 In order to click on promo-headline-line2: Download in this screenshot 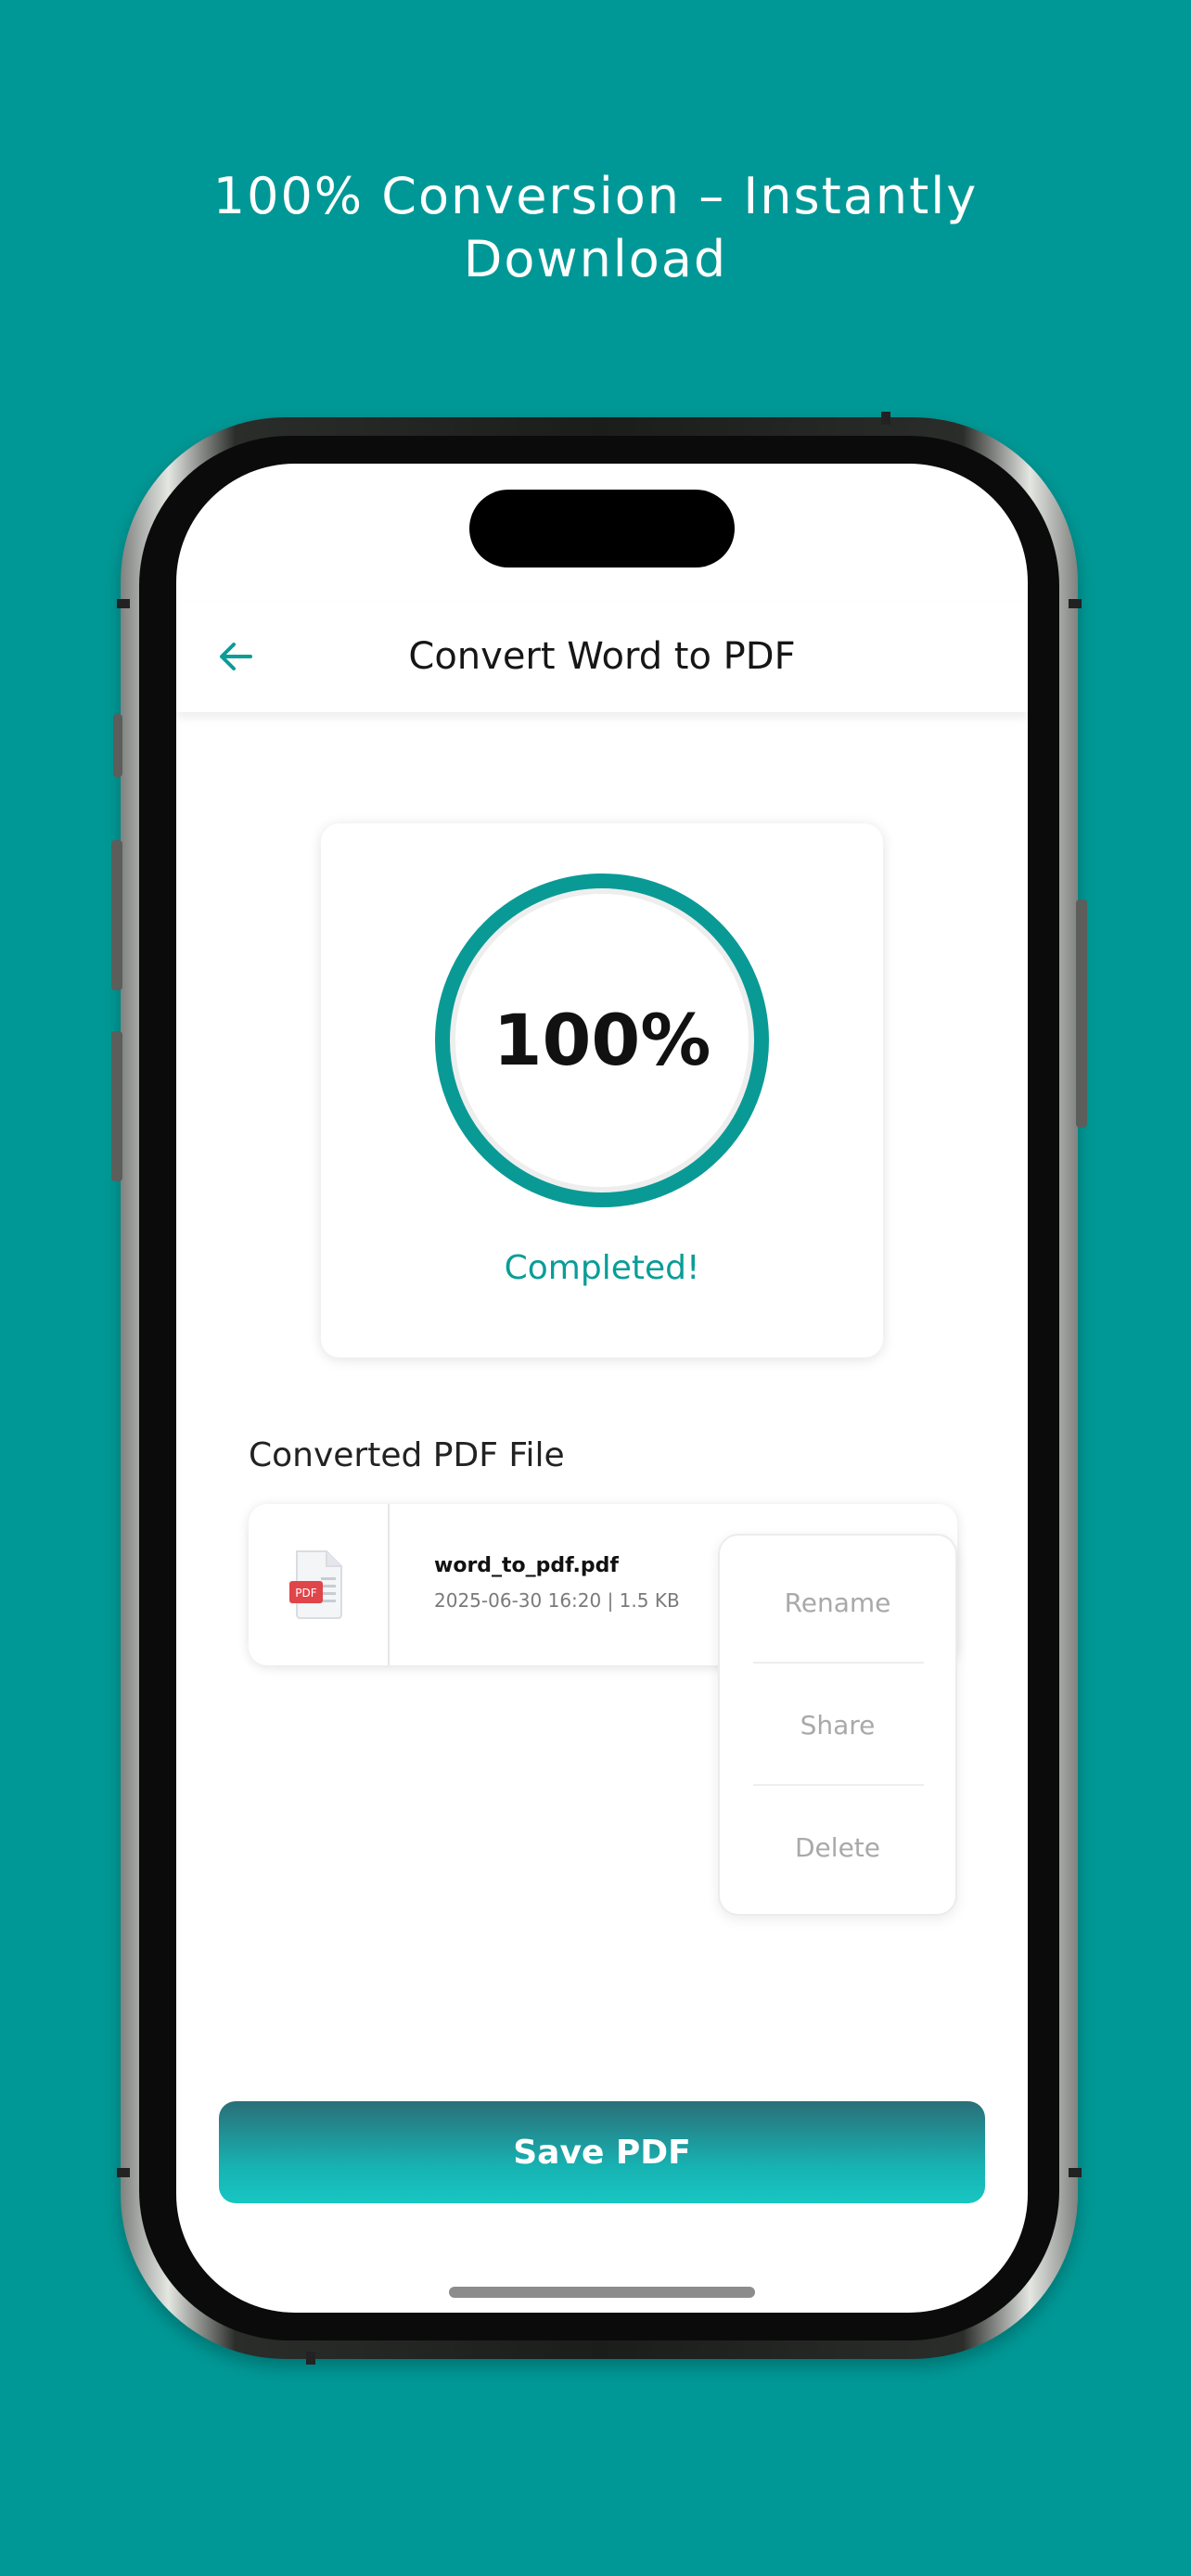, I will do `click(595, 259)`.